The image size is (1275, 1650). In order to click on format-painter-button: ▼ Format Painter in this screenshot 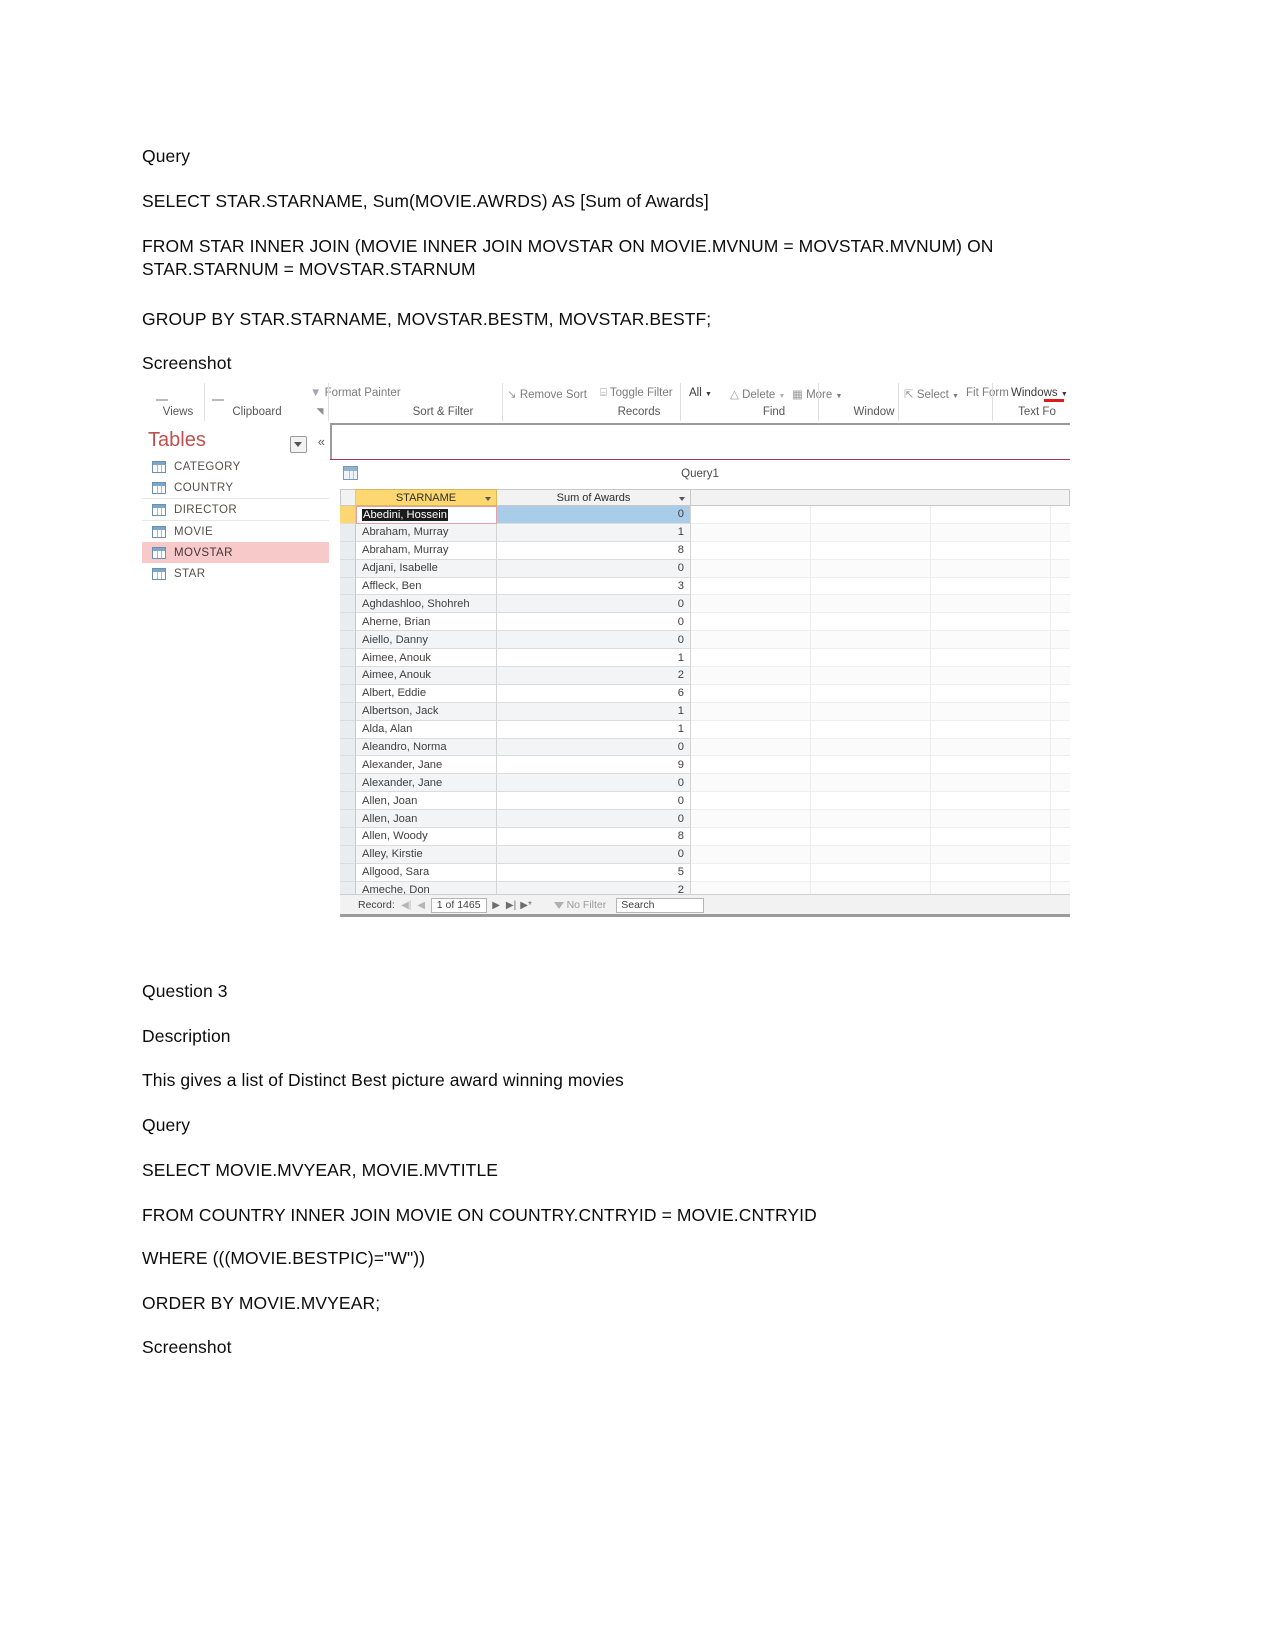, I will do `click(355, 393)`.